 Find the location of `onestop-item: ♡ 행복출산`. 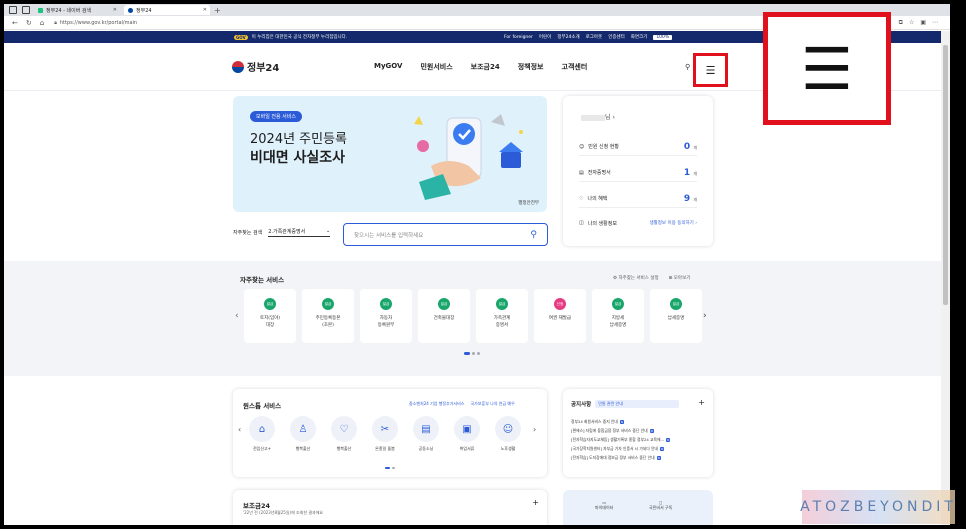

onestop-item: ♡ 행복출산 is located at coordinates (344, 434).